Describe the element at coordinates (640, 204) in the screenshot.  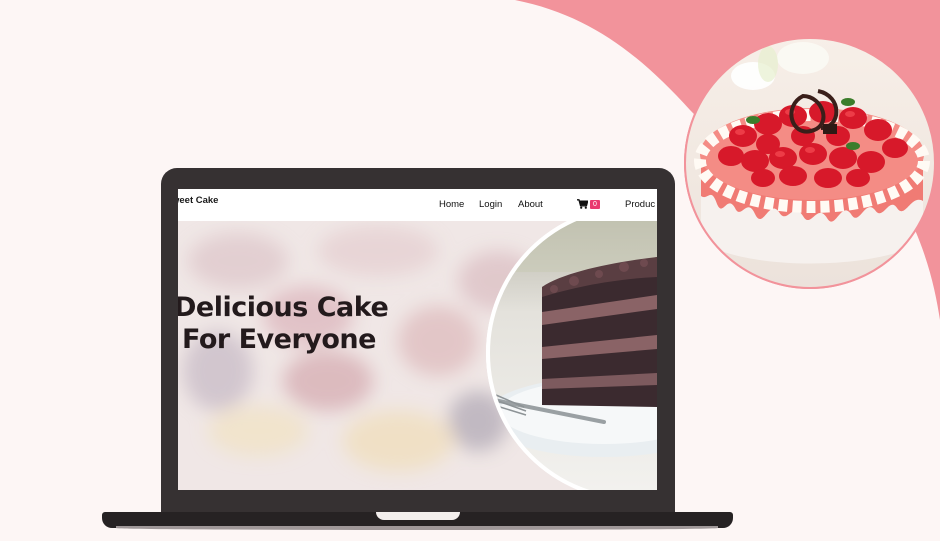
I see `nav-link-products: Produc` at that location.